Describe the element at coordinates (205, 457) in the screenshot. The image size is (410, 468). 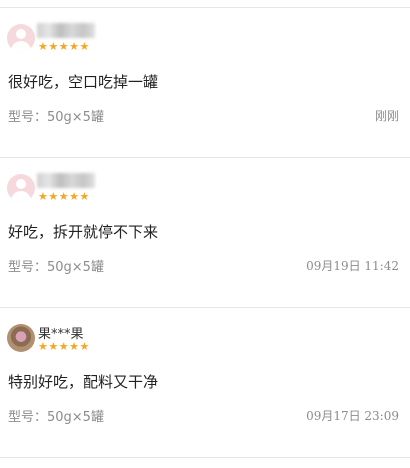
I see `divider` at that location.